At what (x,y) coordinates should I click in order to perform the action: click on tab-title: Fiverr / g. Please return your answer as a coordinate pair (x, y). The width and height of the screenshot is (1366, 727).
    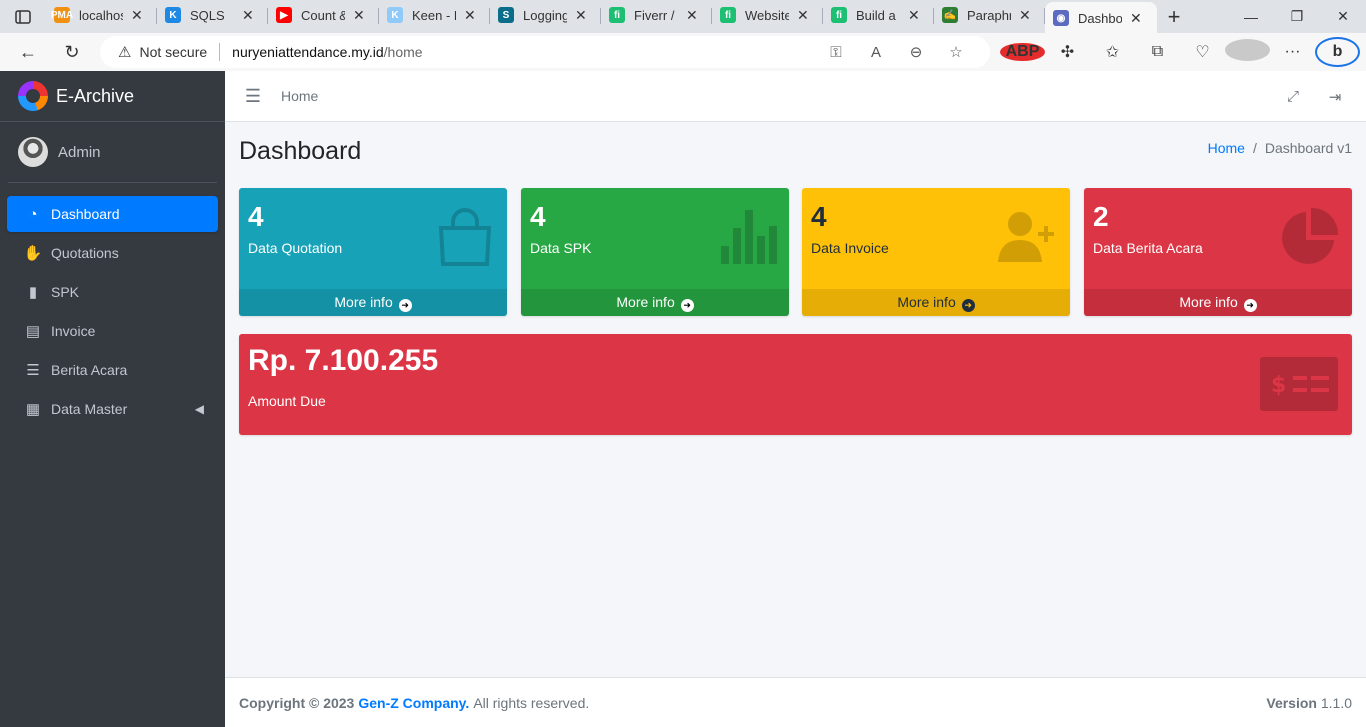
    Looking at the image, I should click on (656, 15).